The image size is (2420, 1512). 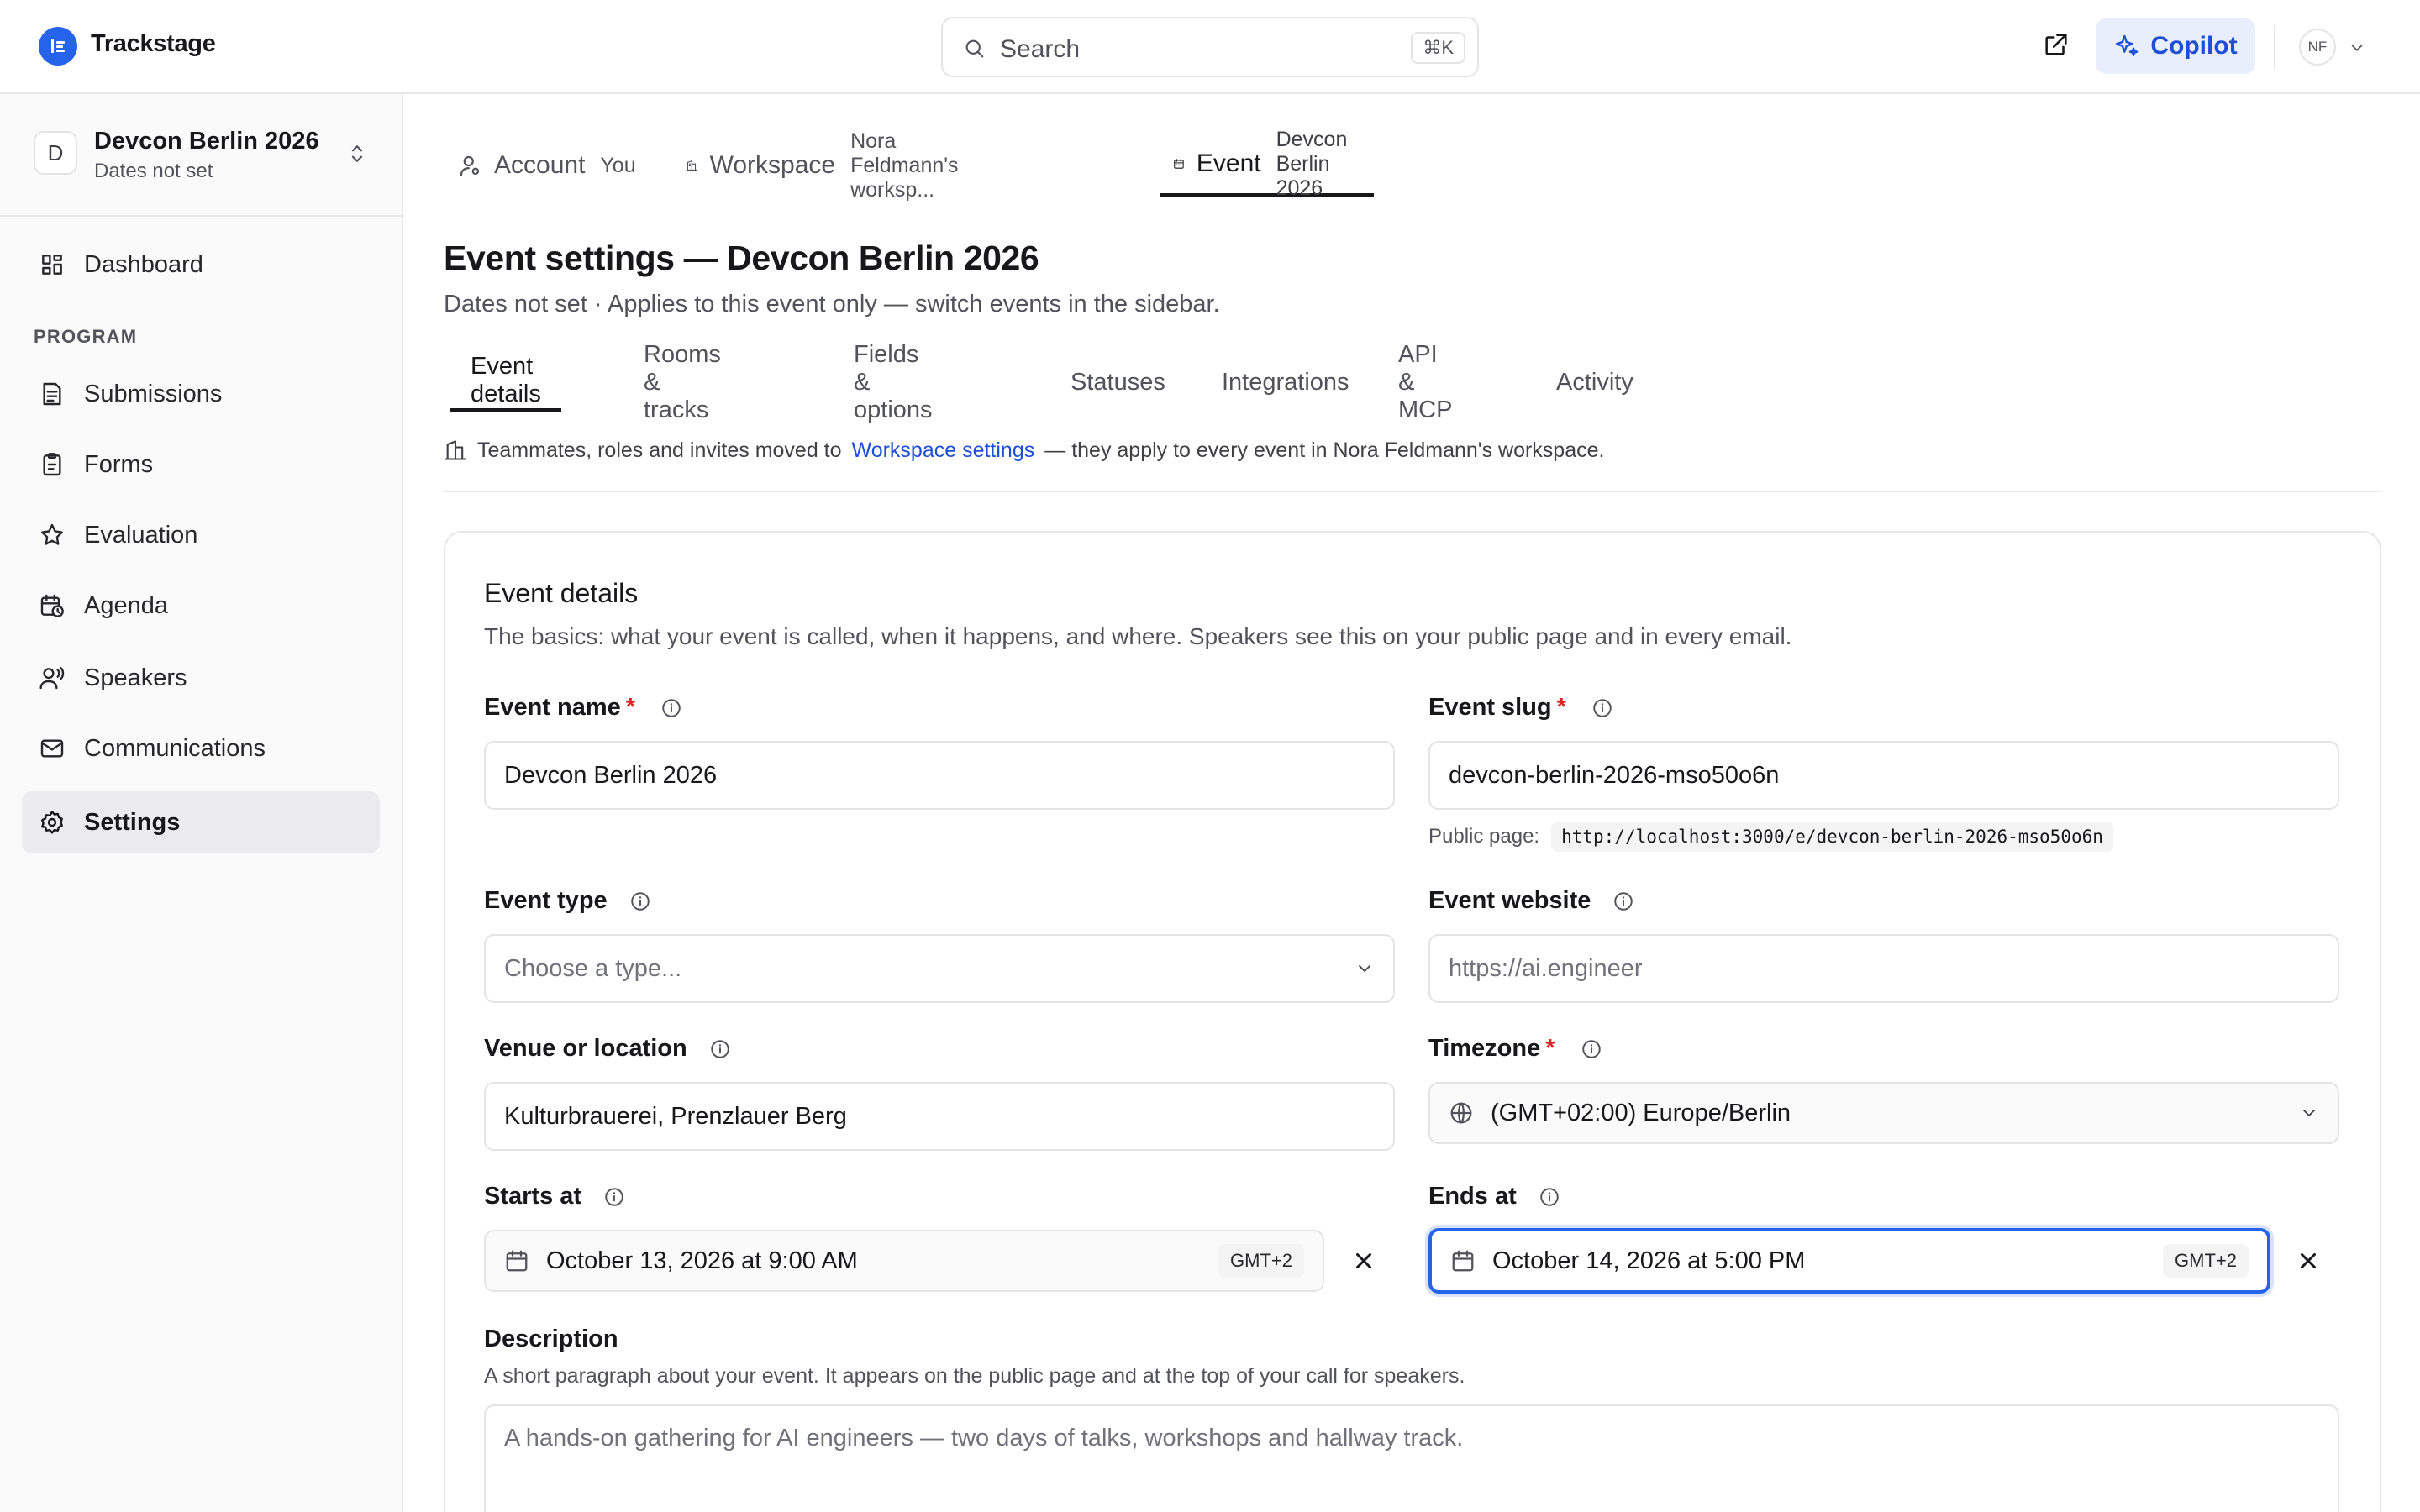 I want to click on event-name-label-text: Event name, so click(x=552, y=707).